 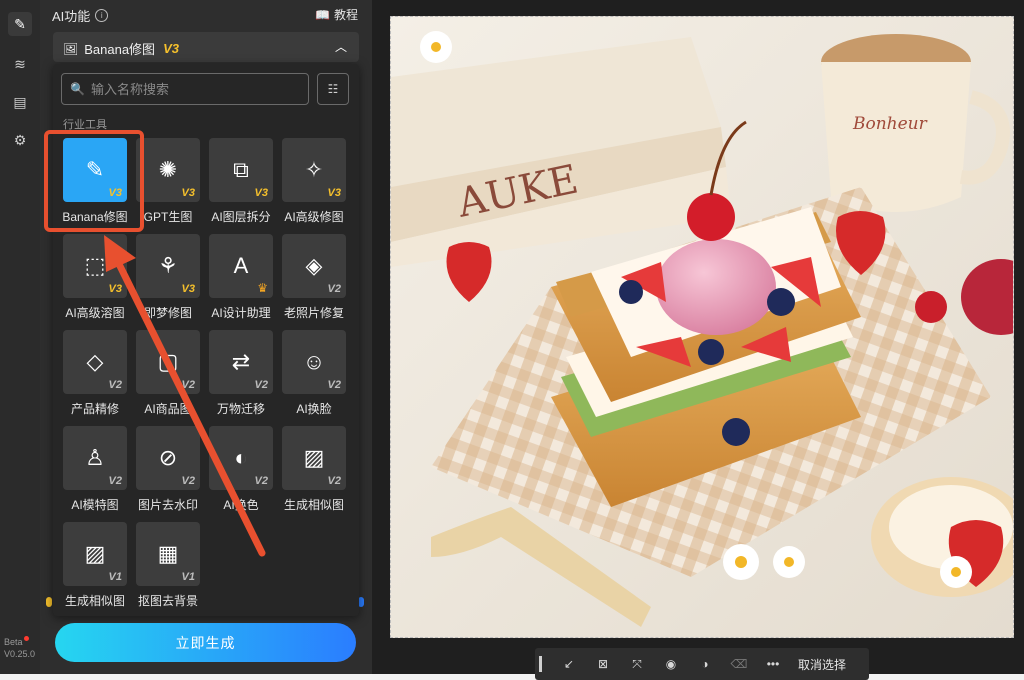 I want to click on tool-tile: ⬚ V3, so click(x=95, y=266).